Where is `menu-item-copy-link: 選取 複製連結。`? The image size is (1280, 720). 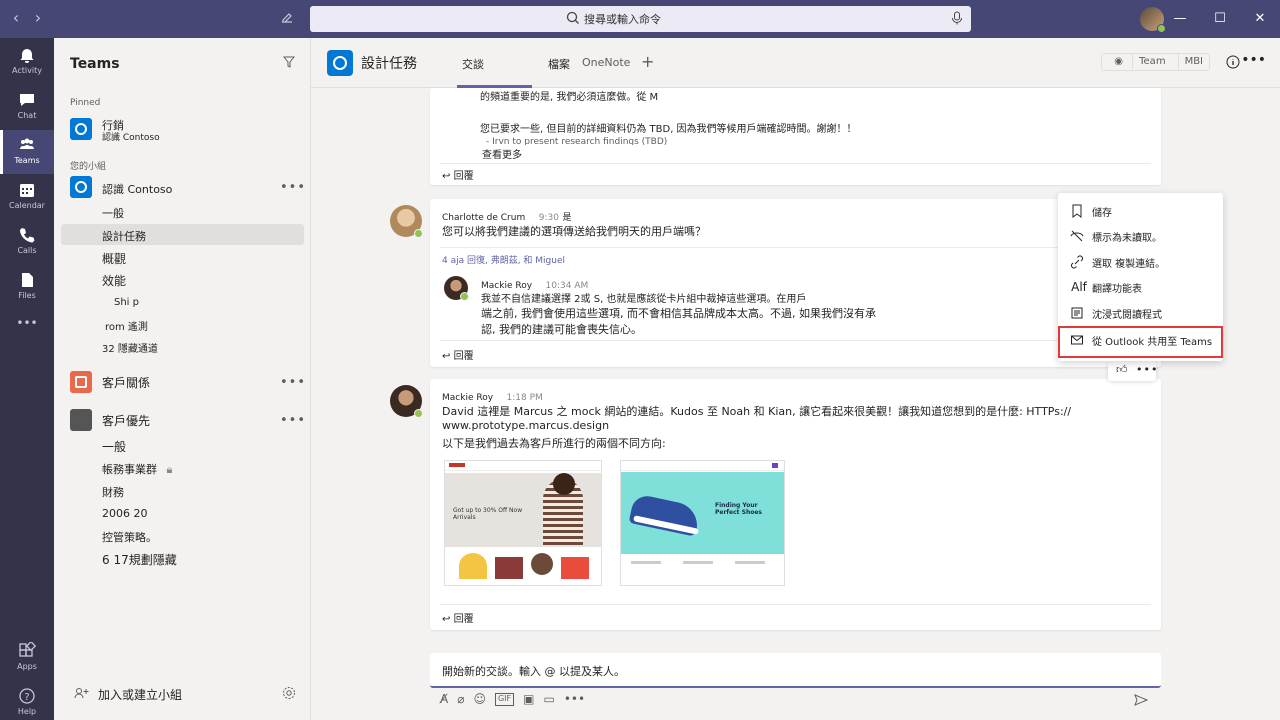
menu-item-copy-link: 選取 複製連結。 is located at coordinates (1140, 262).